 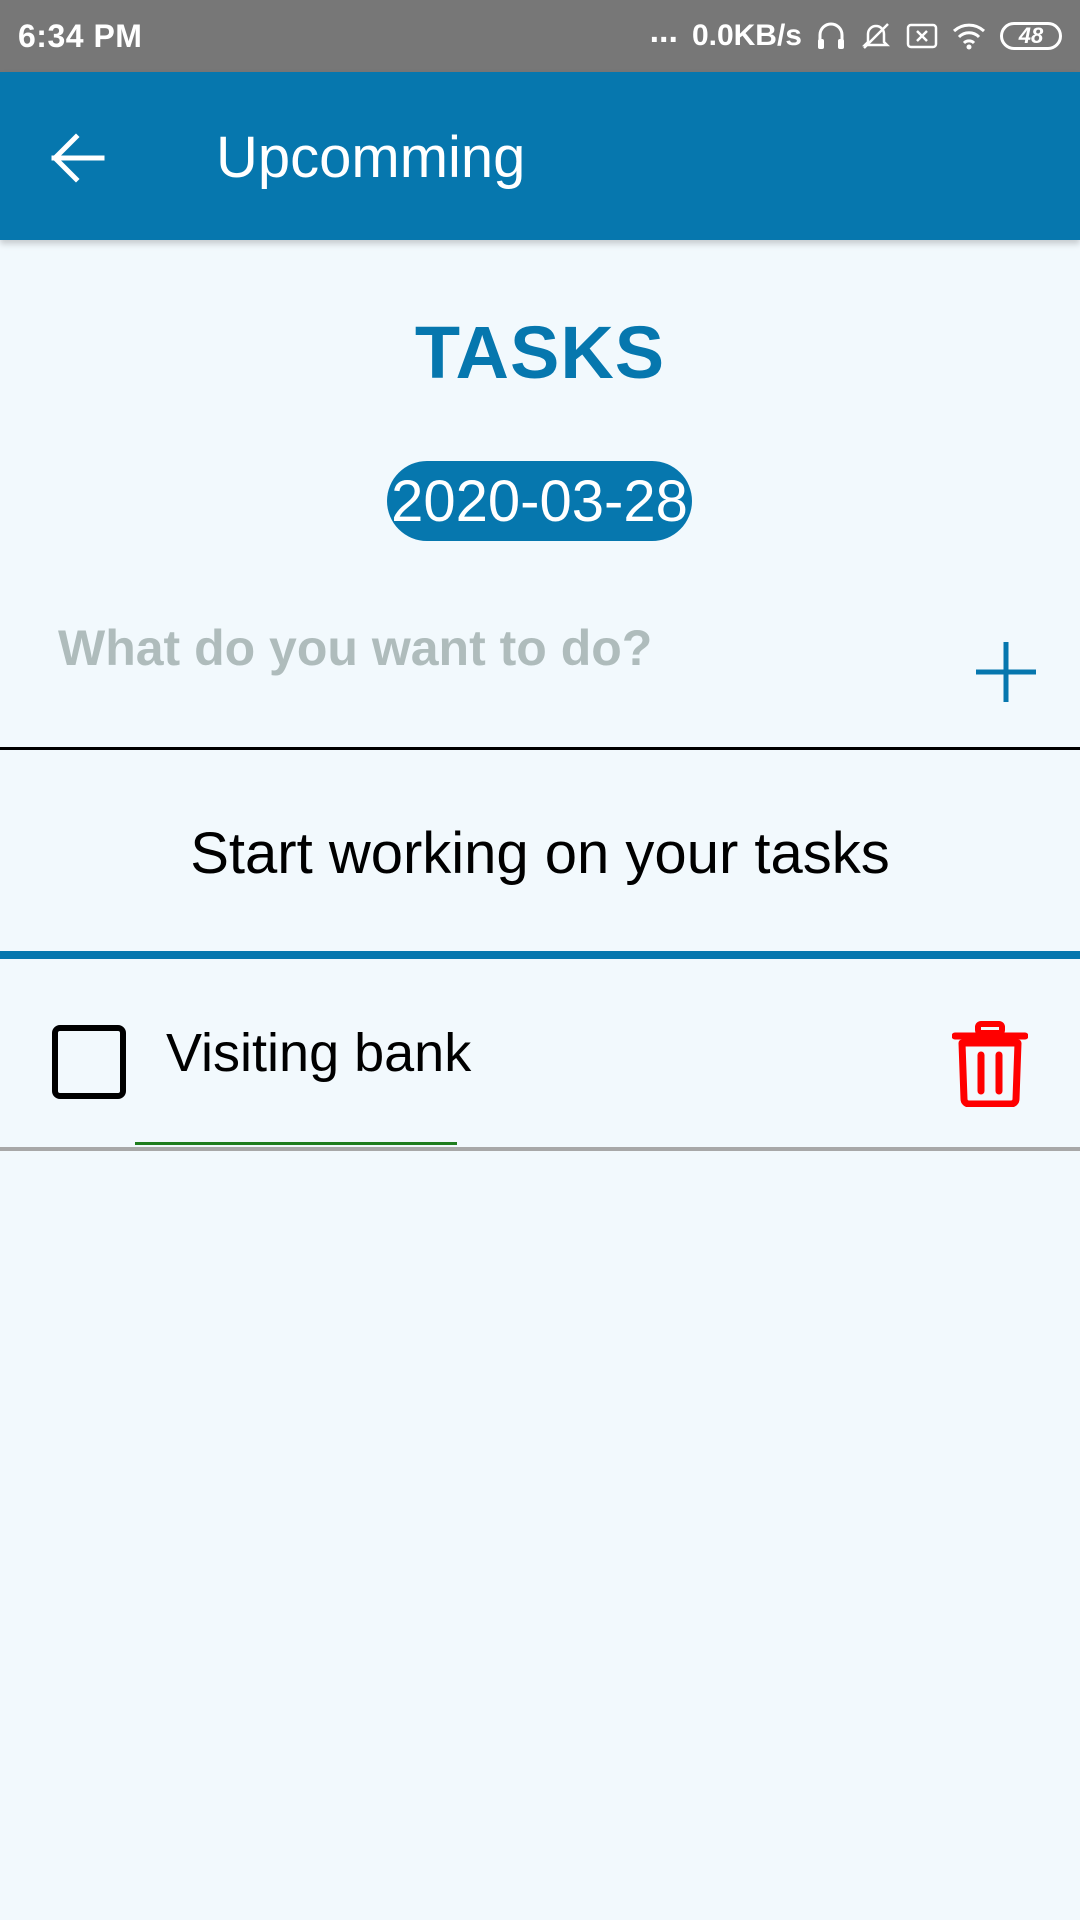 What do you see at coordinates (371, 157) in the screenshot?
I see `page-title: Upcomming` at bounding box center [371, 157].